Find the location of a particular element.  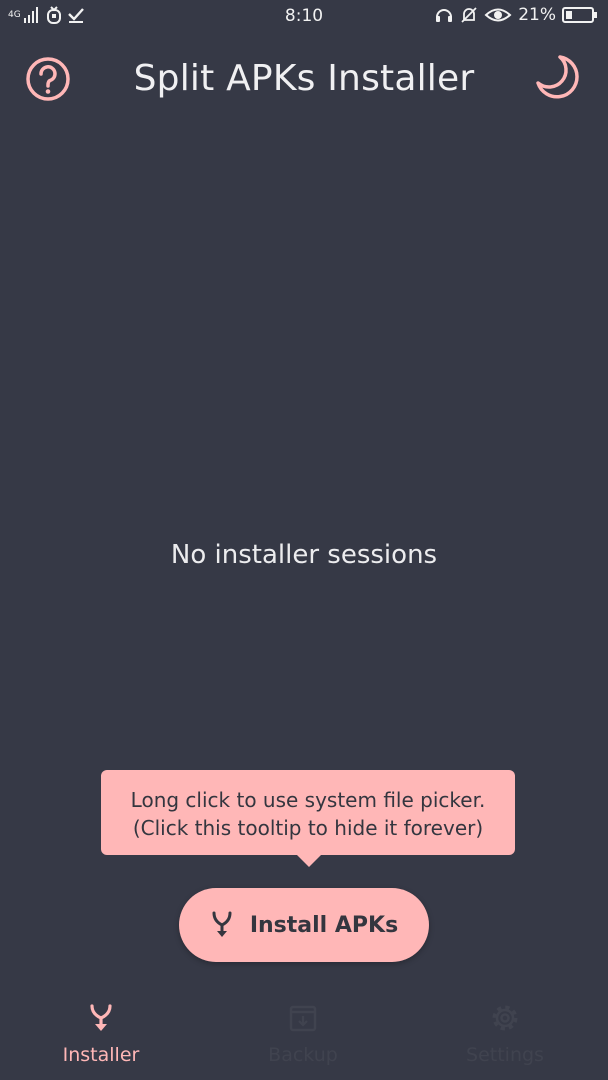

nav-installer: Installer is located at coordinates (101, 1038).